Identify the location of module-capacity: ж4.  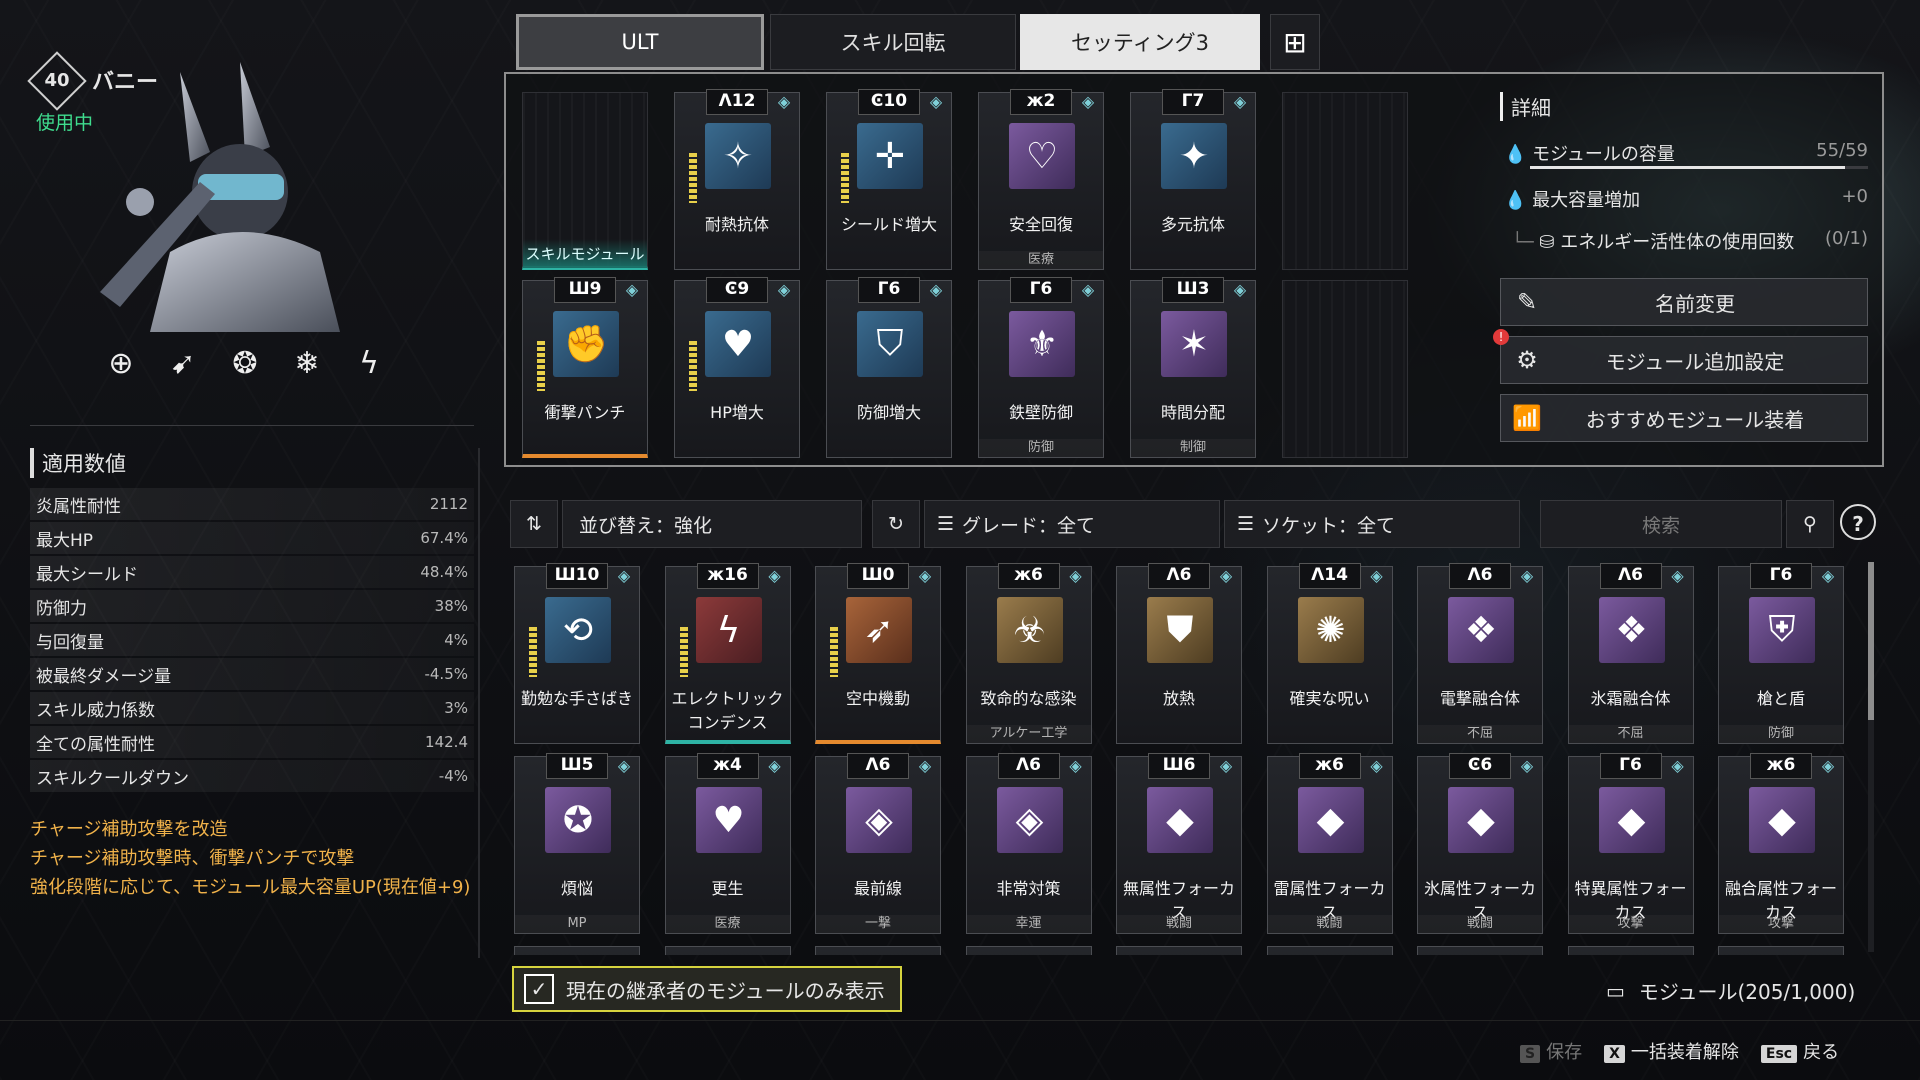
(727, 766).